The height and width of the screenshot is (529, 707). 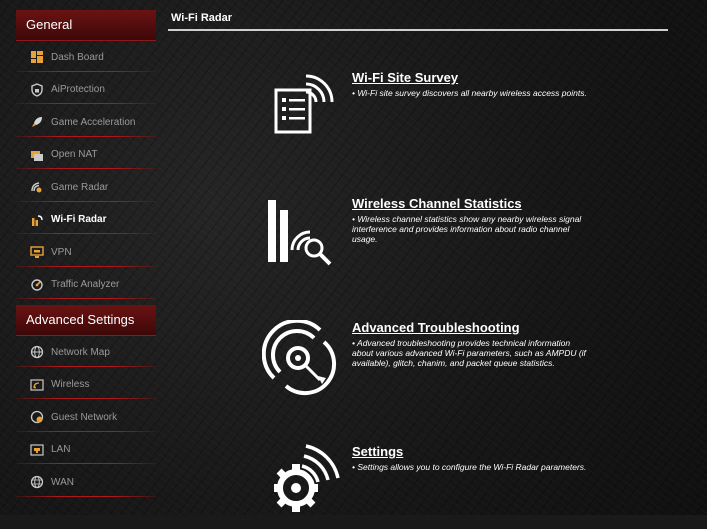 What do you see at coordinates (62, 482) in the screenshot?
I see `sidebar-item-label: WAN` at bounding box center [62, 482].